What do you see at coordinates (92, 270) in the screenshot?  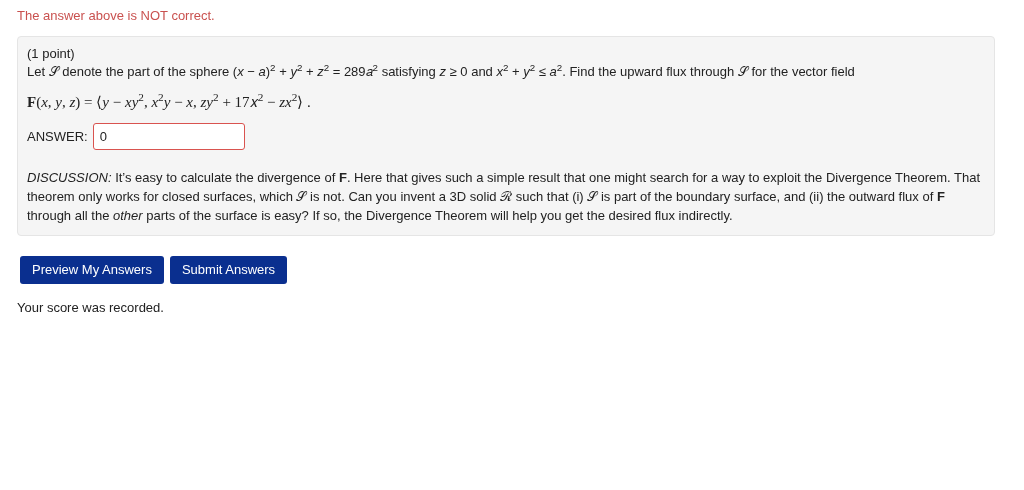 I see `action-button: Preview My Answers` at bounding box center [92, 270].